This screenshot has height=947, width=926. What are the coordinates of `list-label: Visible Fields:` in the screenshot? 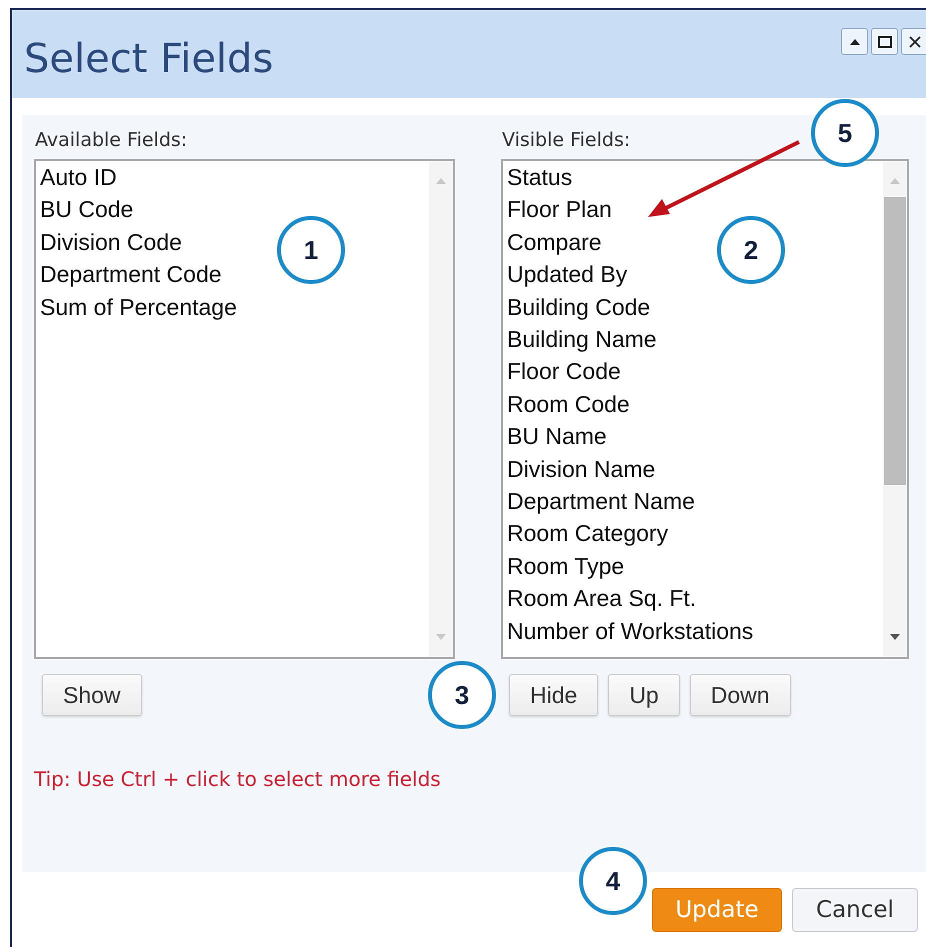 It's located at (566, 140).